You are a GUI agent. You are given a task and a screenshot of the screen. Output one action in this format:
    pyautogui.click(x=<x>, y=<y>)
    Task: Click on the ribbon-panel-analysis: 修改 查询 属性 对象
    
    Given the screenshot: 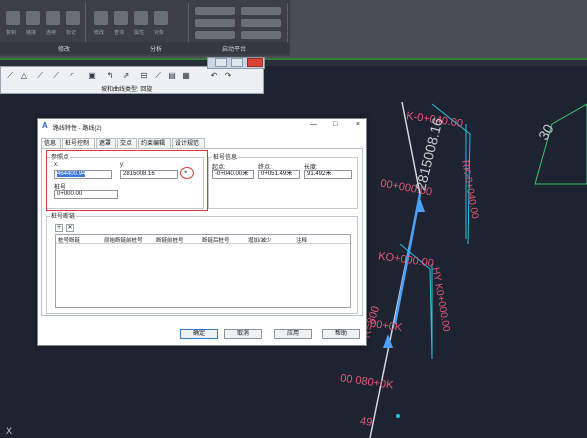 What is the action you would take?
    pyautogui.click(x=138, y=23)
    